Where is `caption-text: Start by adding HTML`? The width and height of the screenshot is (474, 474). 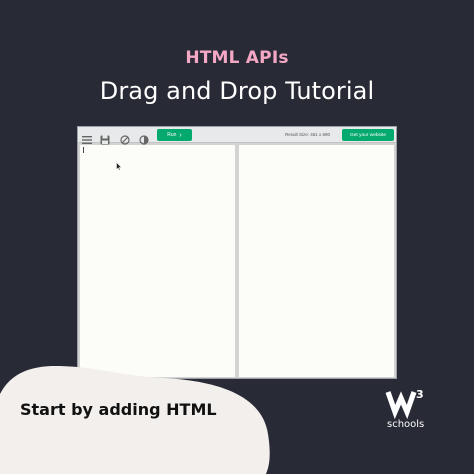 caption-text: Start by adding HTML is located at coordinates (118, 409).